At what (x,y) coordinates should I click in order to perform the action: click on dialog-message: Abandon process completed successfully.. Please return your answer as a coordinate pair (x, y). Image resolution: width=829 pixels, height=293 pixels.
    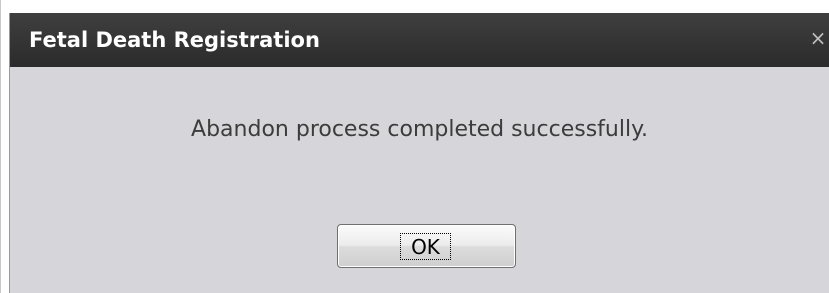
    Looking at the image, I should click on (419, 129).